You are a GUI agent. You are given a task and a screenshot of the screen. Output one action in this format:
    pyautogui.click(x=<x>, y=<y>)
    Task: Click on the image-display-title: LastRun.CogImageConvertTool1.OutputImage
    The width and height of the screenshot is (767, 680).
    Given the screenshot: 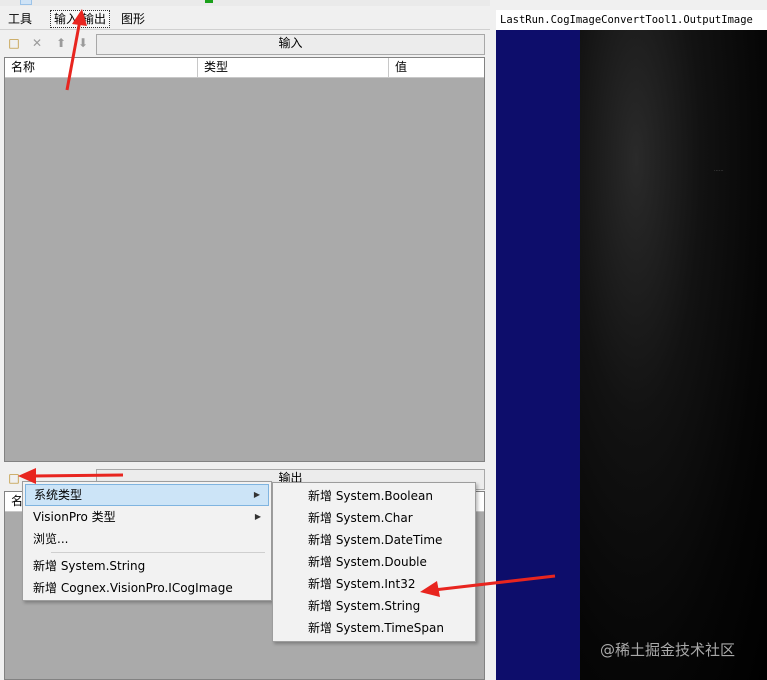 What is the action you would take?
    pyautogui.click(x=631, y=20)
    